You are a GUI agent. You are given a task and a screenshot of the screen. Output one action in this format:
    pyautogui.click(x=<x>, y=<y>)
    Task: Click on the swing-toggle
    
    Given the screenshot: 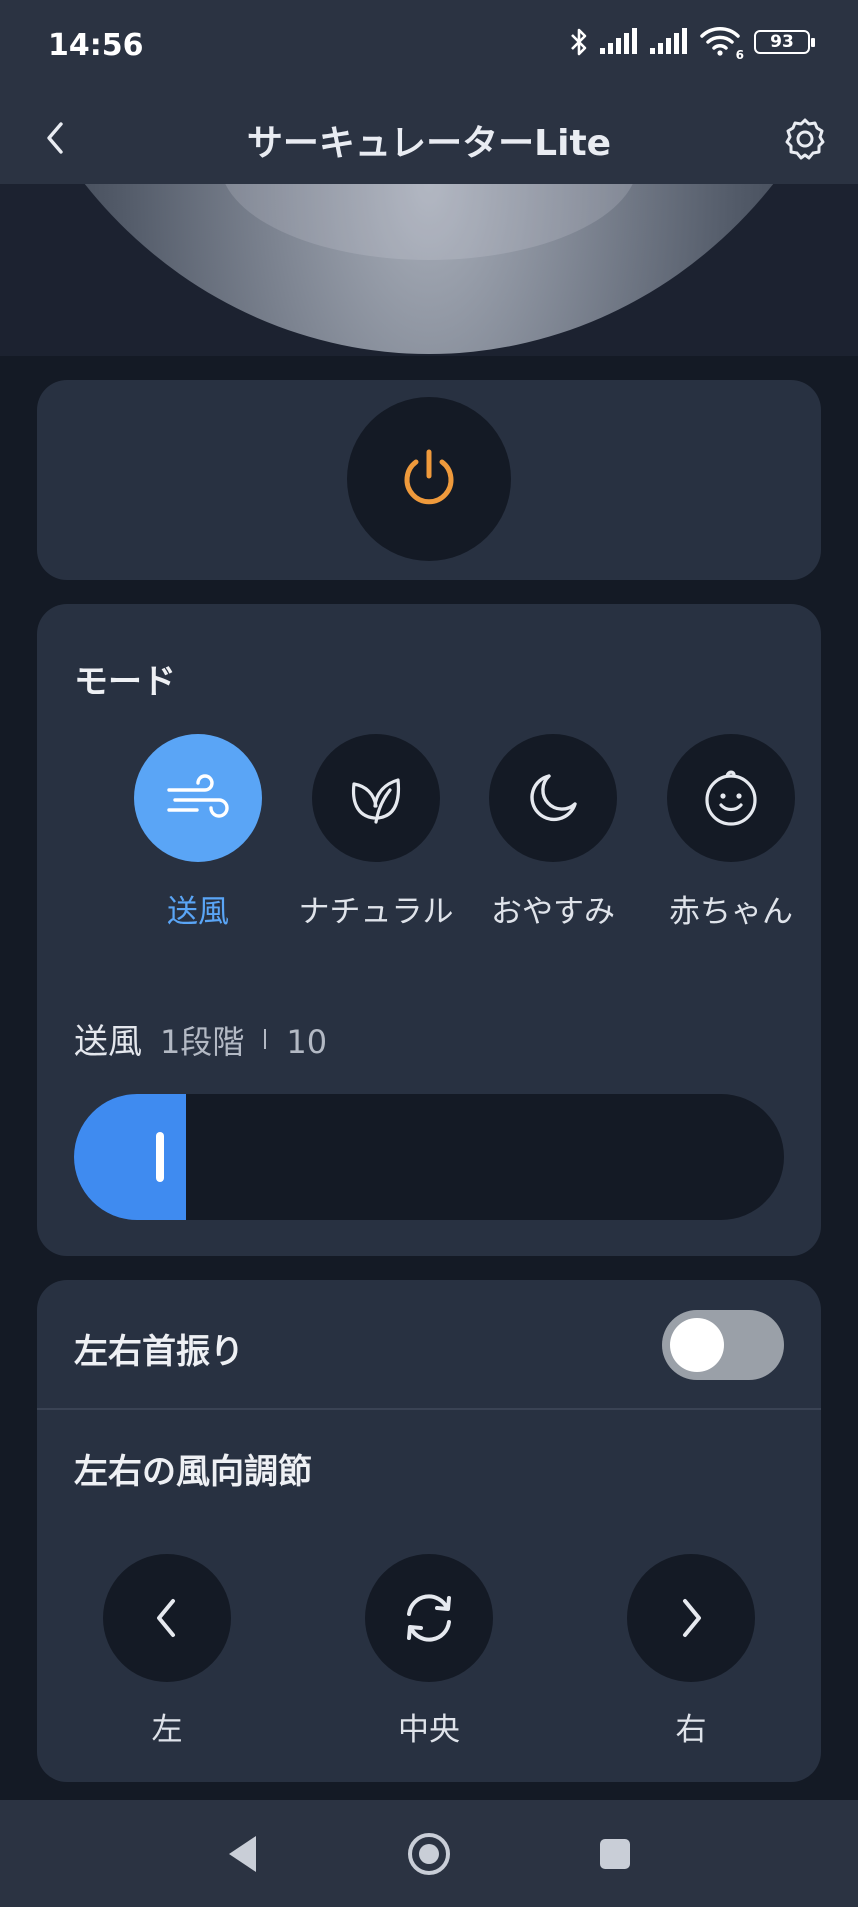 What is the action you would take?
    pyautogui.click(x=723, y=1345)
    